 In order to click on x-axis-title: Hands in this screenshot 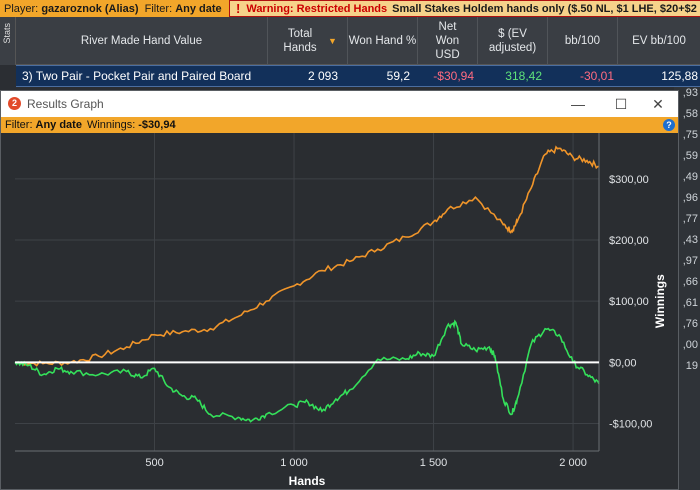, I will do `click(307, 481)`.